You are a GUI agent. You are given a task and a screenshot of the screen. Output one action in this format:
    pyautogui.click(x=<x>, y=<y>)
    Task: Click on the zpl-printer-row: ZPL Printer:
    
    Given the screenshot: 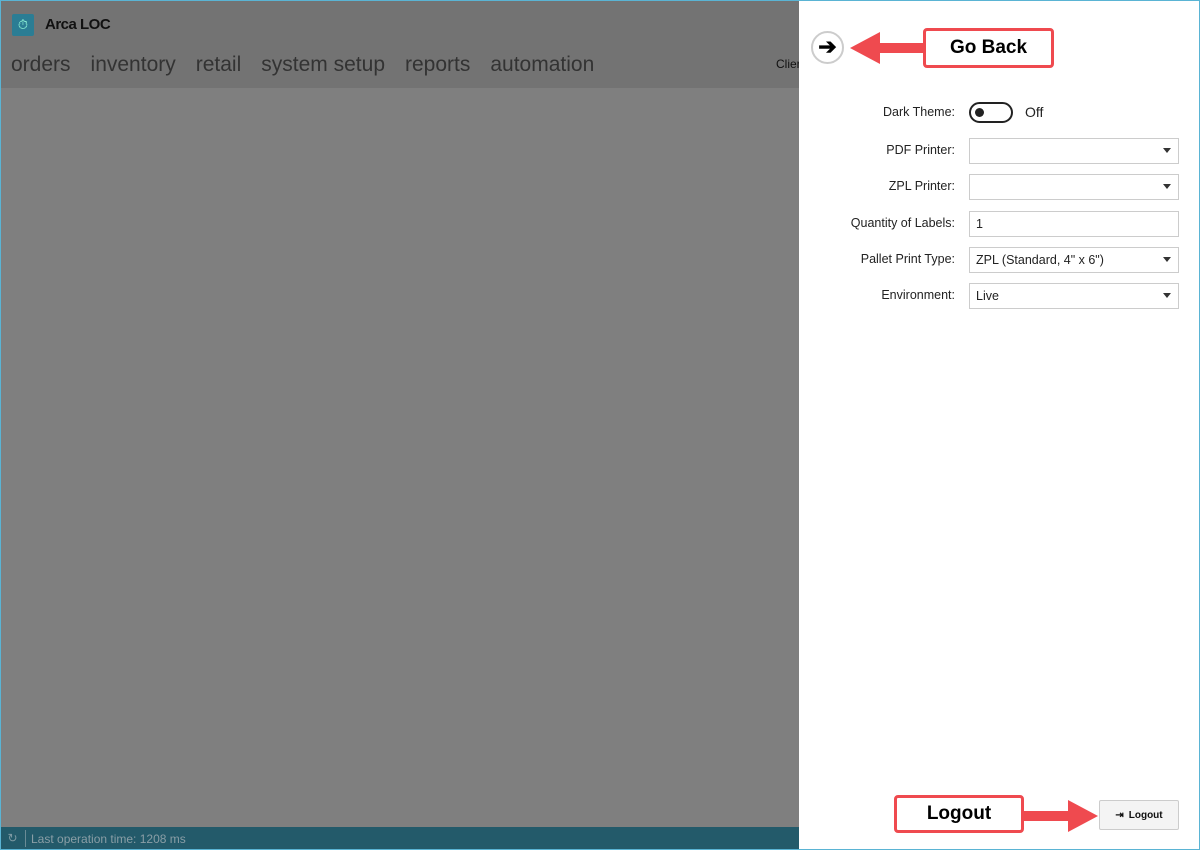 What is the action you would take?
    pyautogui.click(x=999, y=187)
    